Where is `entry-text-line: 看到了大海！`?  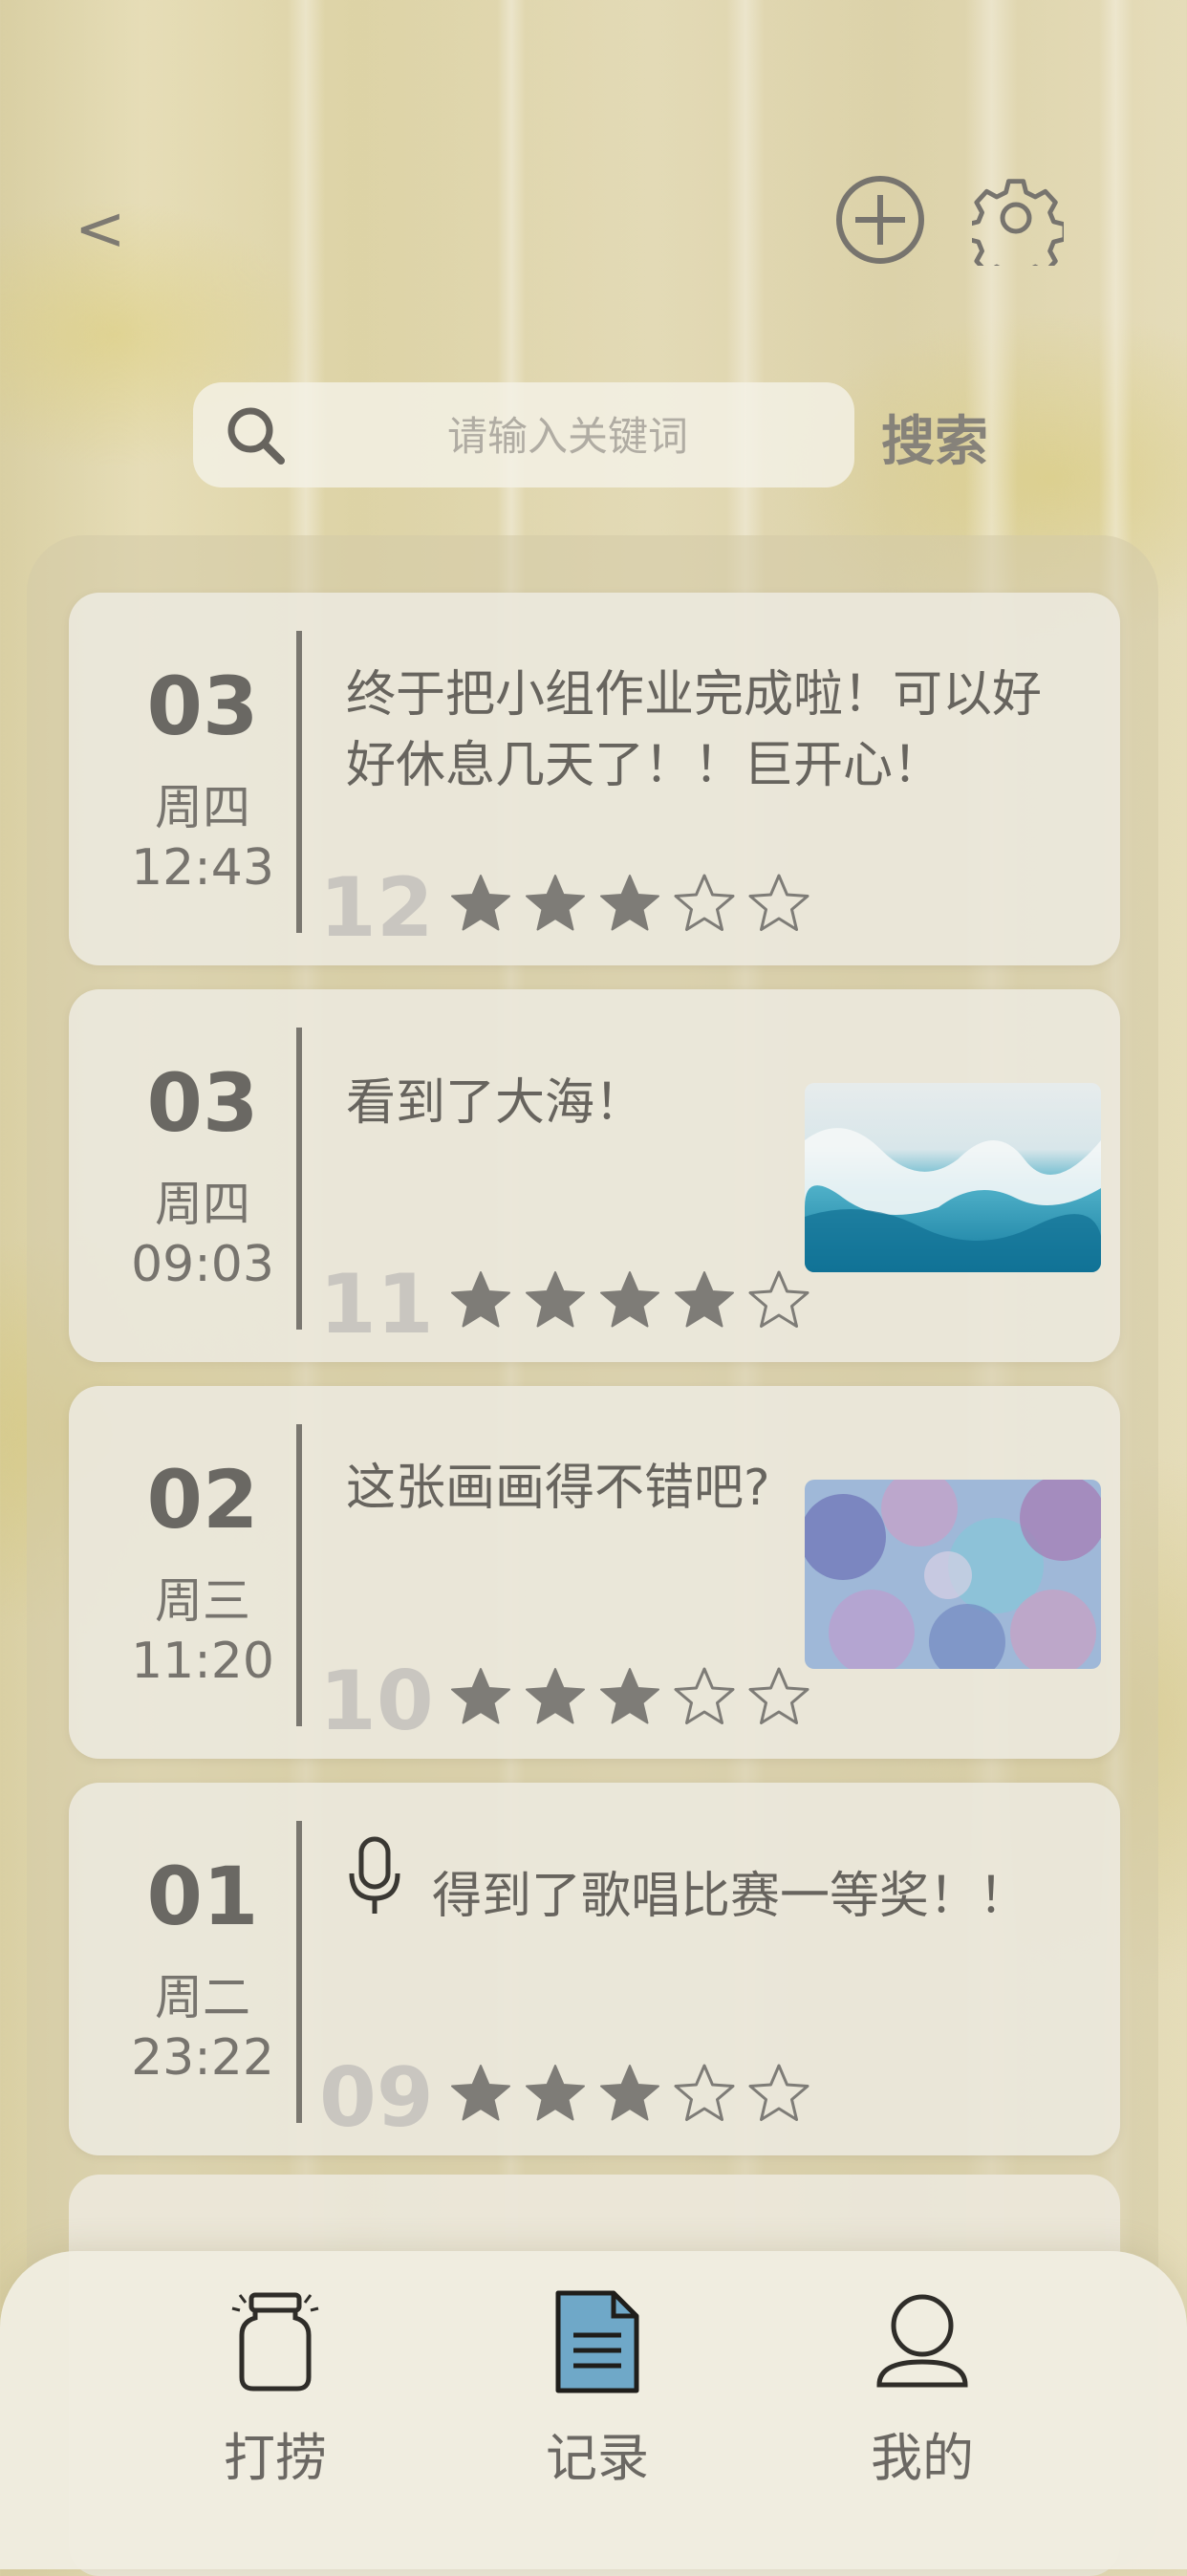 entry-text-line: 看到了大海！ is located at coordinates (495, 1103).